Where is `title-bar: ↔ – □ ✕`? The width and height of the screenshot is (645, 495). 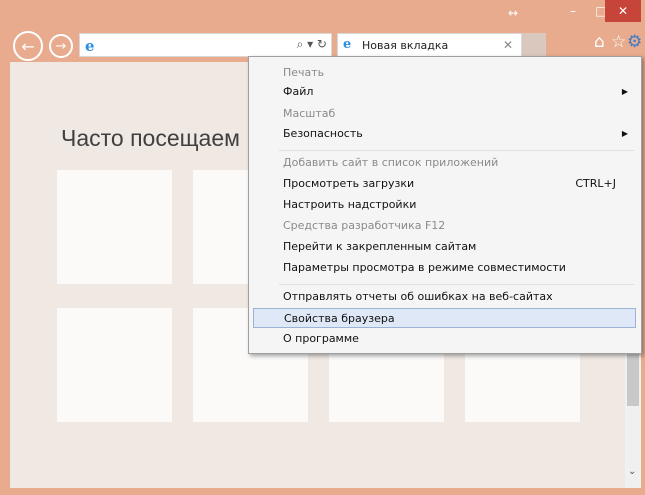 title-bar: ↔ – □ ✕ is located at coordinates (322, 15).